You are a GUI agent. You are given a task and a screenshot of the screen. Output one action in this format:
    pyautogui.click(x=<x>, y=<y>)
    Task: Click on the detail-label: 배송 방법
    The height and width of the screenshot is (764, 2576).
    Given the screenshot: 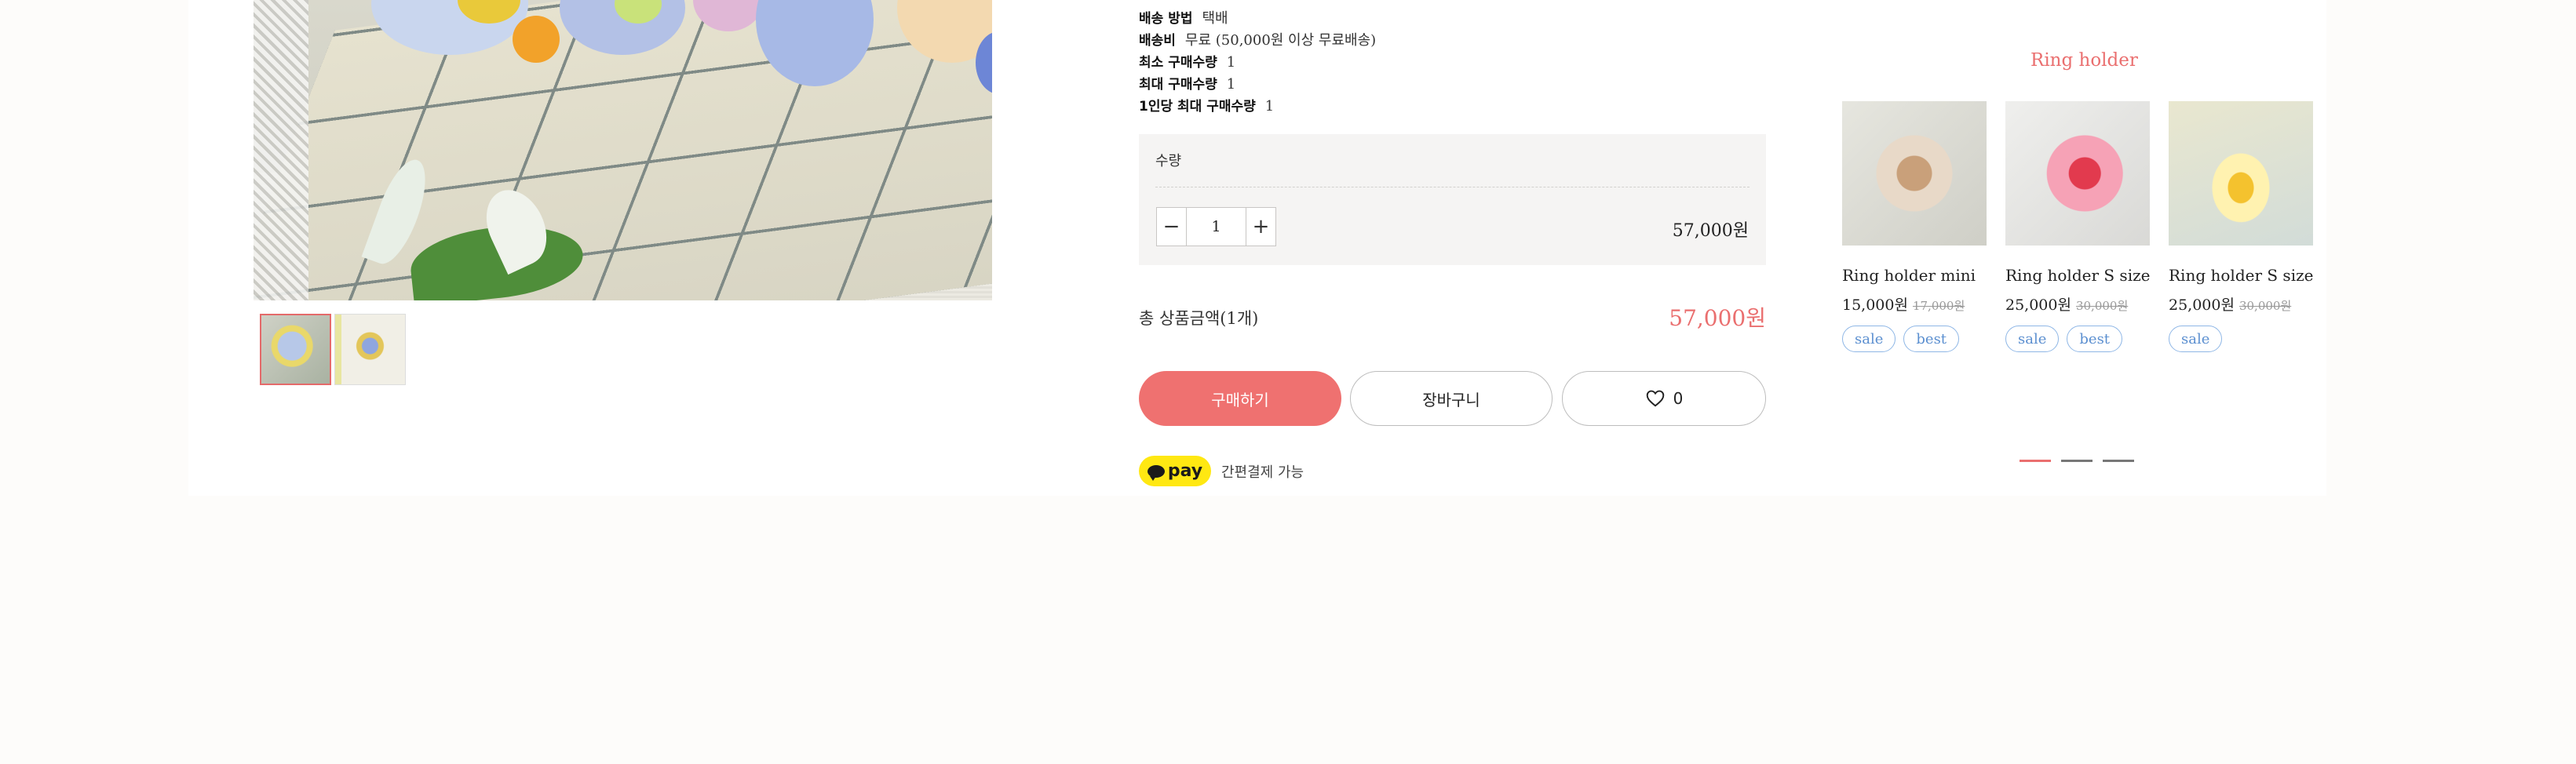 What is the action you would take?
    pyautogui.click(x=1166, y=19)
    